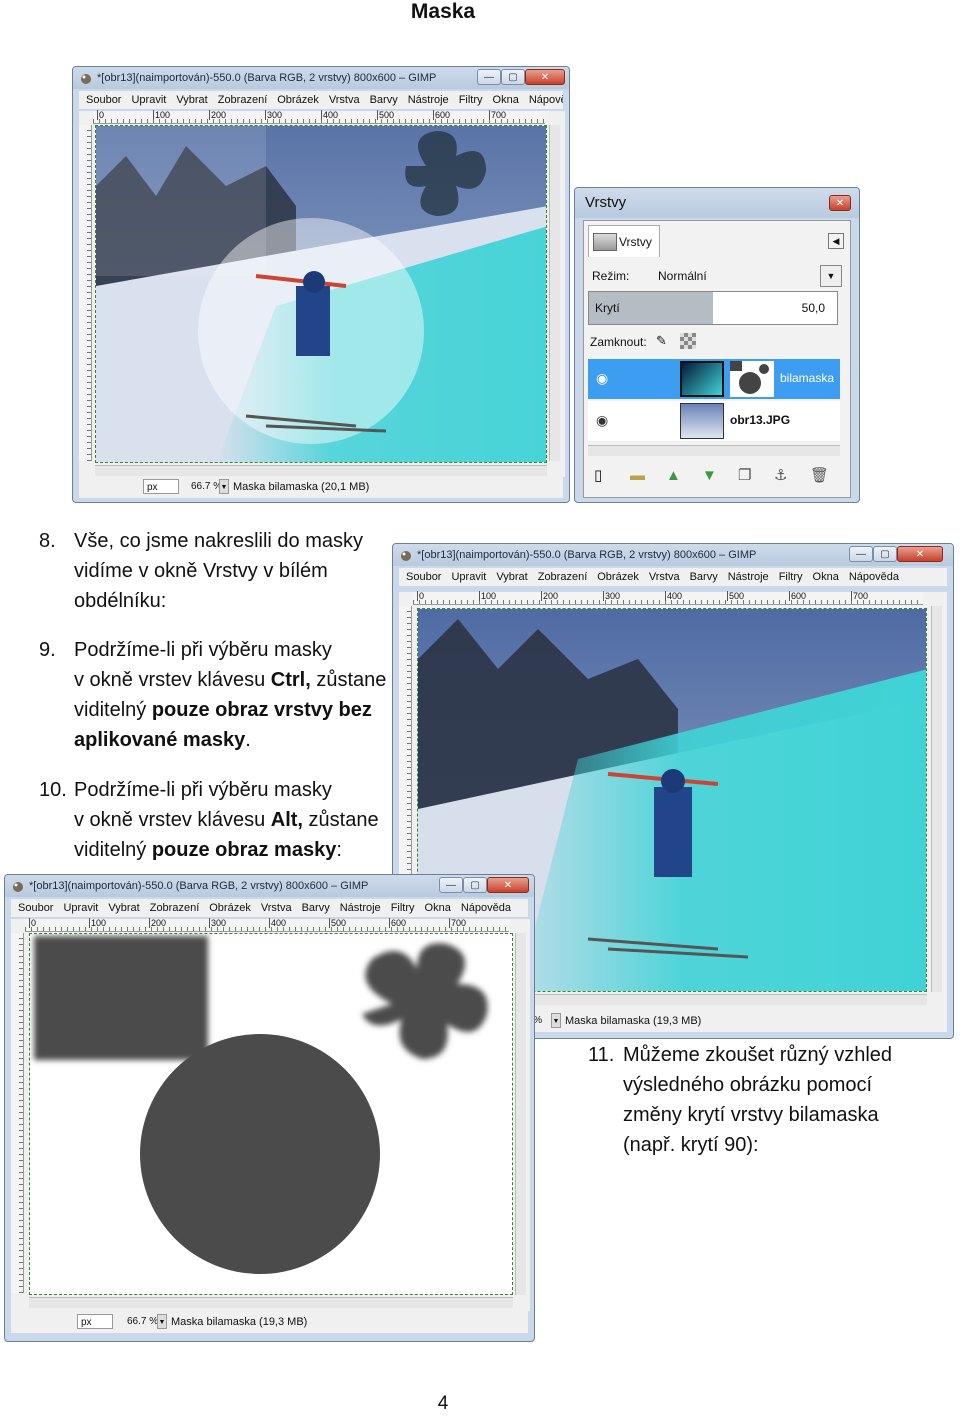  Describe the element at coordinates (598, 476) in the screenshot. I see `new-layer-icon: ▯` at that location.